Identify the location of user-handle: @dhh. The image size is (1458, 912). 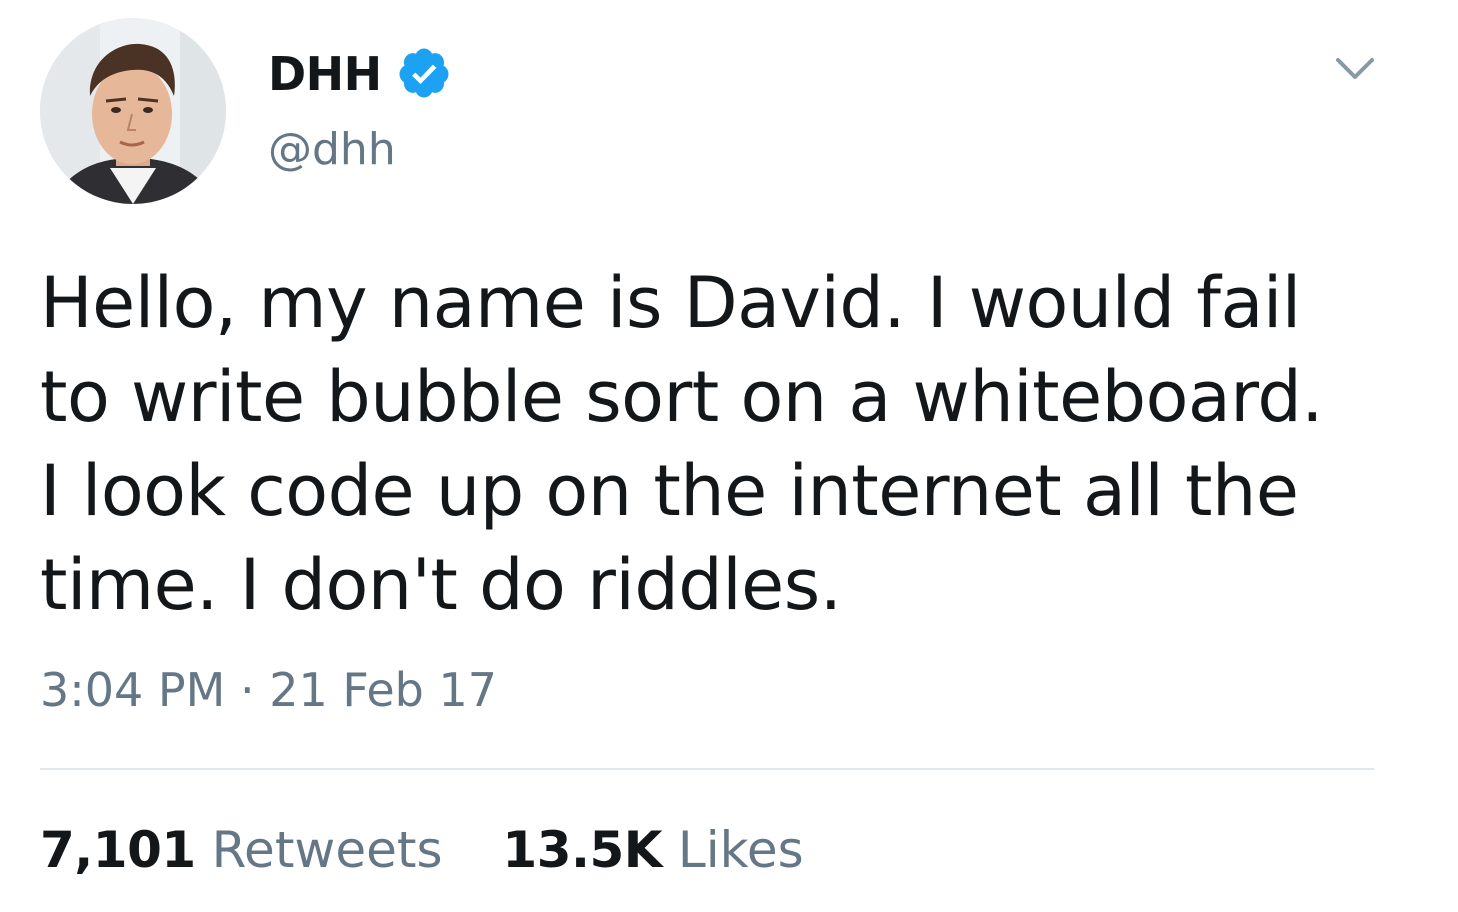
(332, 150).